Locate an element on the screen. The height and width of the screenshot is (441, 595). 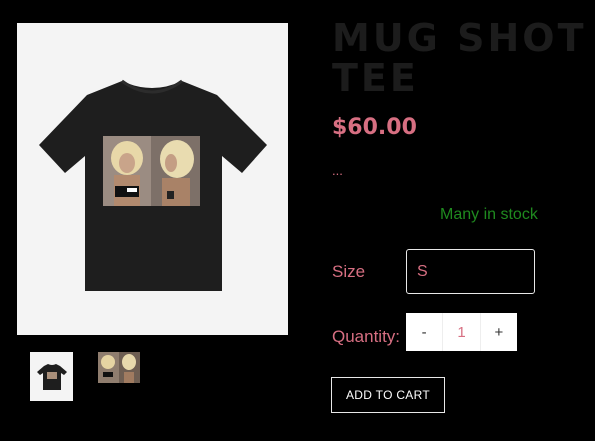
photo-print-thumb-icon is located at coordinates (119, 367).